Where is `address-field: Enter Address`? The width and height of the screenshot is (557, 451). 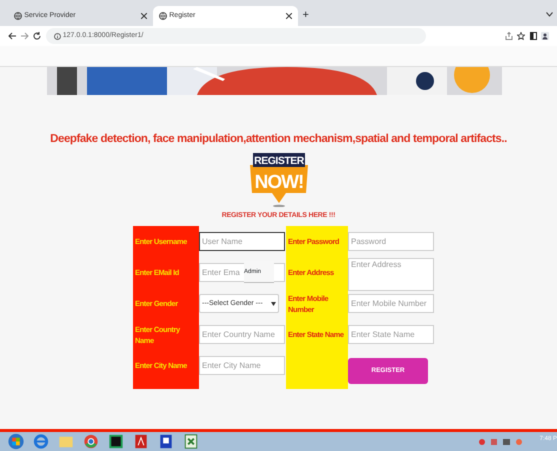
address-field: Enter Address is located at coordinates (391, 275).